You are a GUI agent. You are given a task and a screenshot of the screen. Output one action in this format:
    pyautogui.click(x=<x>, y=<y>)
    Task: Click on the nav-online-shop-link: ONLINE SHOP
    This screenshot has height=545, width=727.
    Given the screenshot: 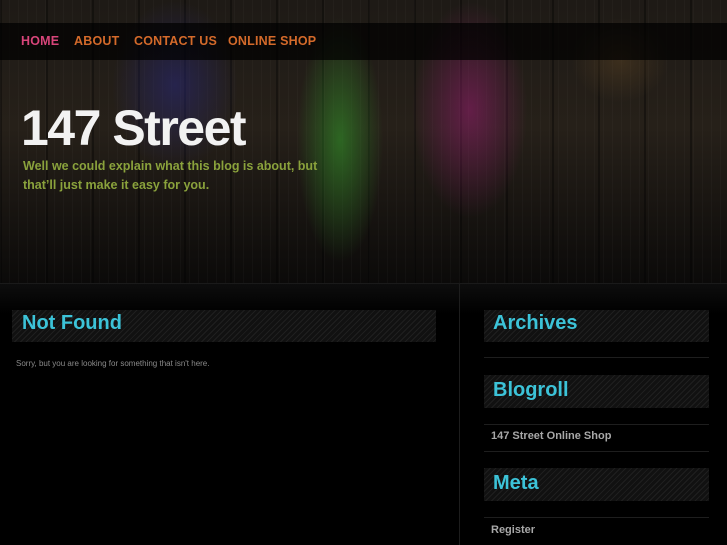 What is the action you would take?
    pyautogui.click(x=272, y=41)
    